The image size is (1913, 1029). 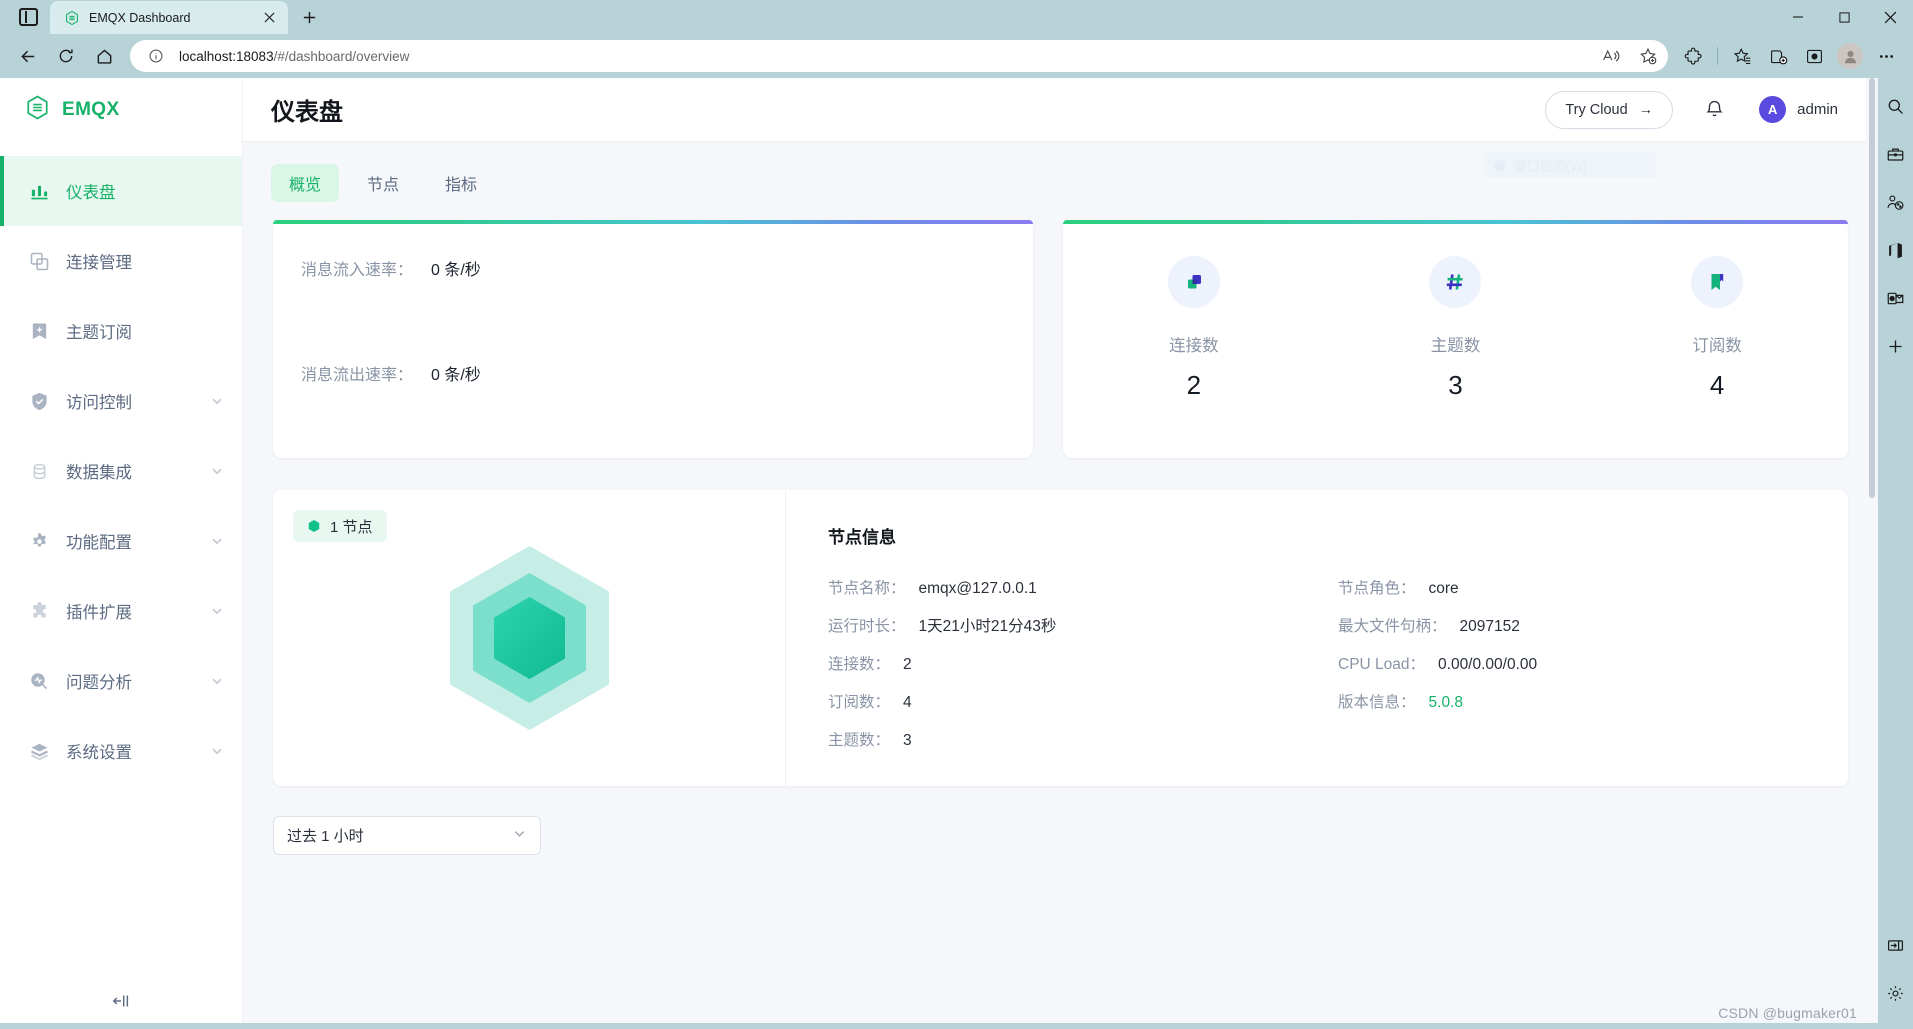 What do you see at coordinates (140, 17) in the screenshot?
I see `tab-title: EMQX Dashboard` at bounding box center [140, 17].